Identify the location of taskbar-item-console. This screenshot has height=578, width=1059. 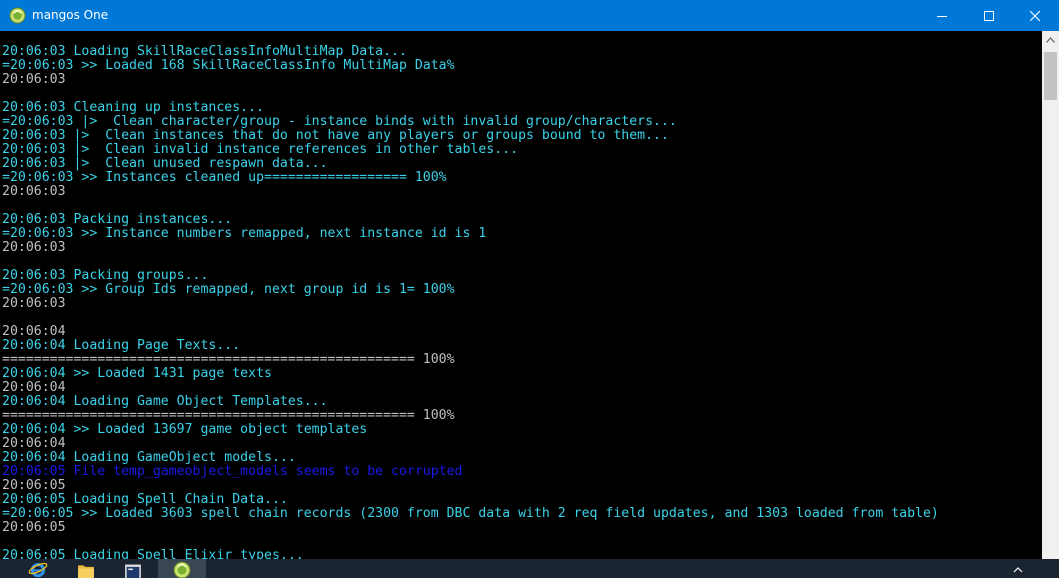
(133, 568).